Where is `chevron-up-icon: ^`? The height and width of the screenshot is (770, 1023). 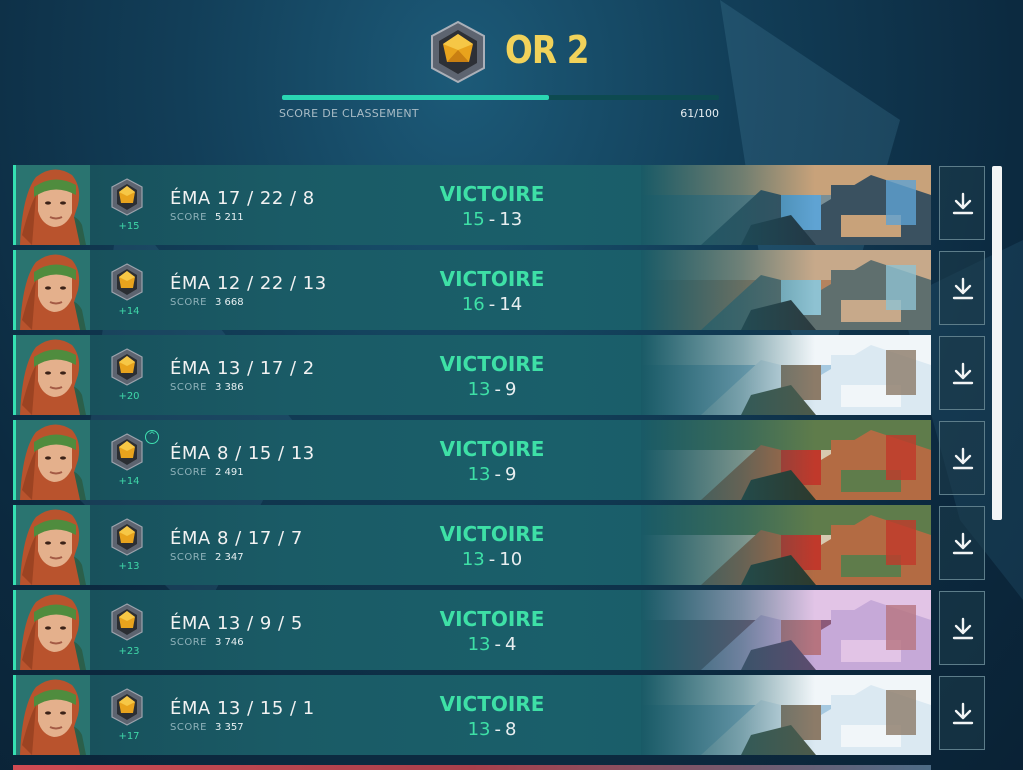
chevron-up-icon: ^ is located at coordinates (152, 437).